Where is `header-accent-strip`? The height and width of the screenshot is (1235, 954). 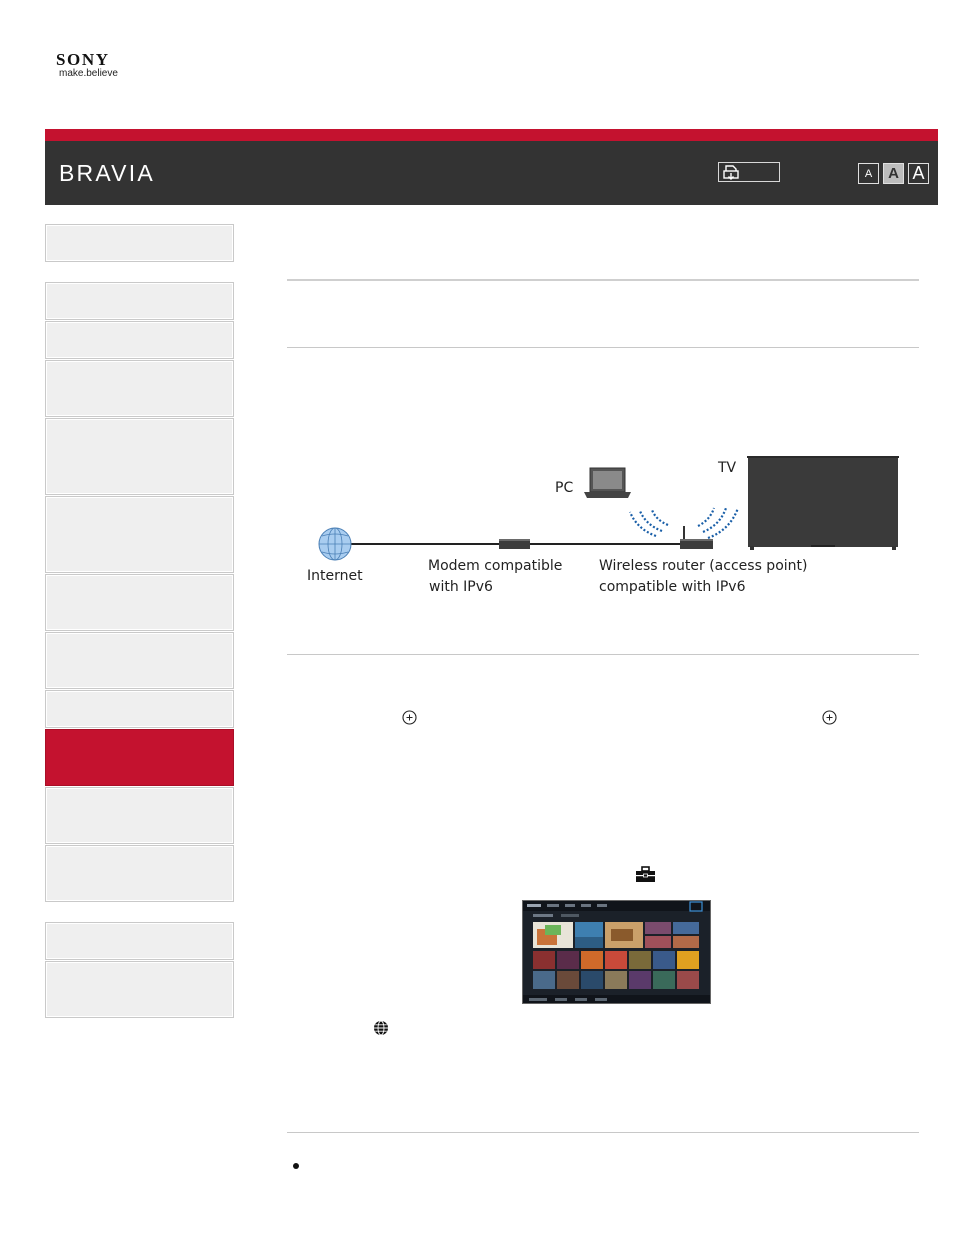 header-accent-strip is located at coordinates (491, 135).